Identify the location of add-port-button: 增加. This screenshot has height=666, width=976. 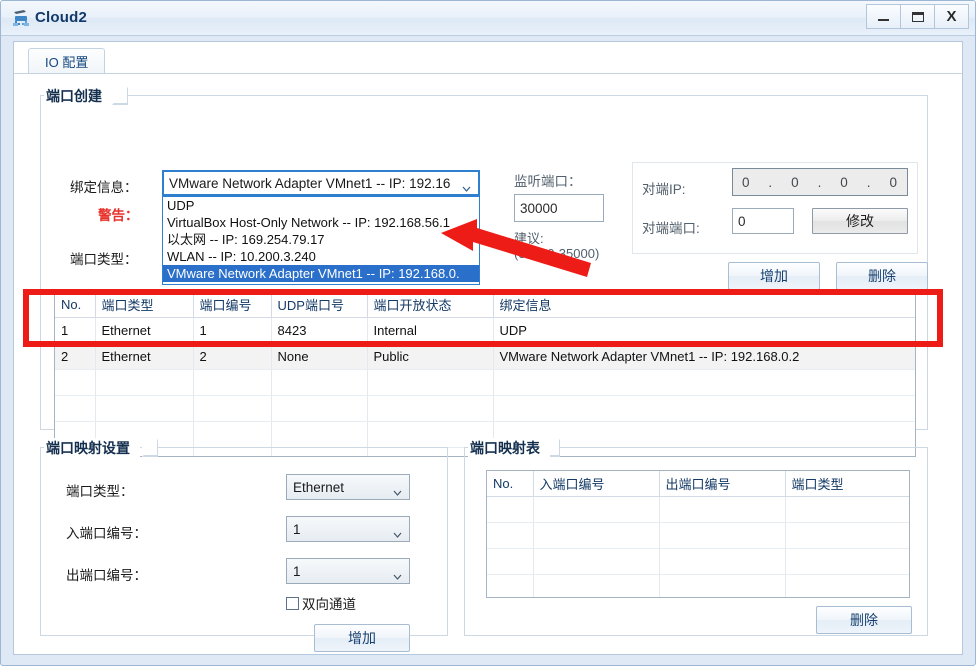
(774, 276).